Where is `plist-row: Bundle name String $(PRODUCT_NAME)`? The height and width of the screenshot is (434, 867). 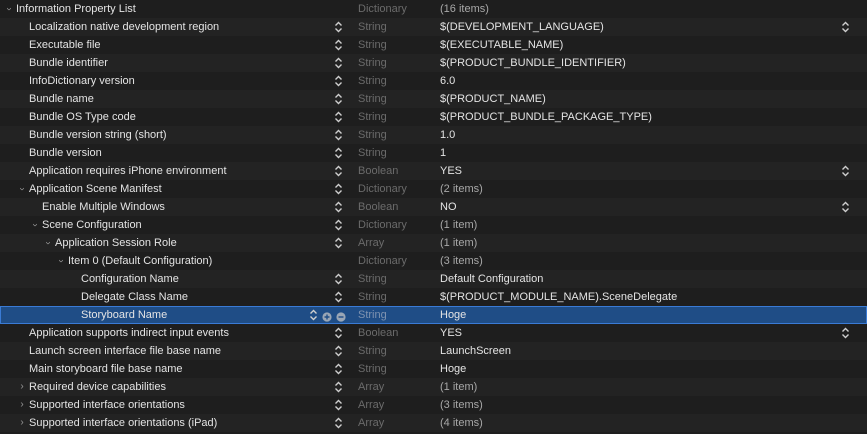
plist-row: Bundle name String $(PRODUCT_NAME) is located at coordinates (433, 99).